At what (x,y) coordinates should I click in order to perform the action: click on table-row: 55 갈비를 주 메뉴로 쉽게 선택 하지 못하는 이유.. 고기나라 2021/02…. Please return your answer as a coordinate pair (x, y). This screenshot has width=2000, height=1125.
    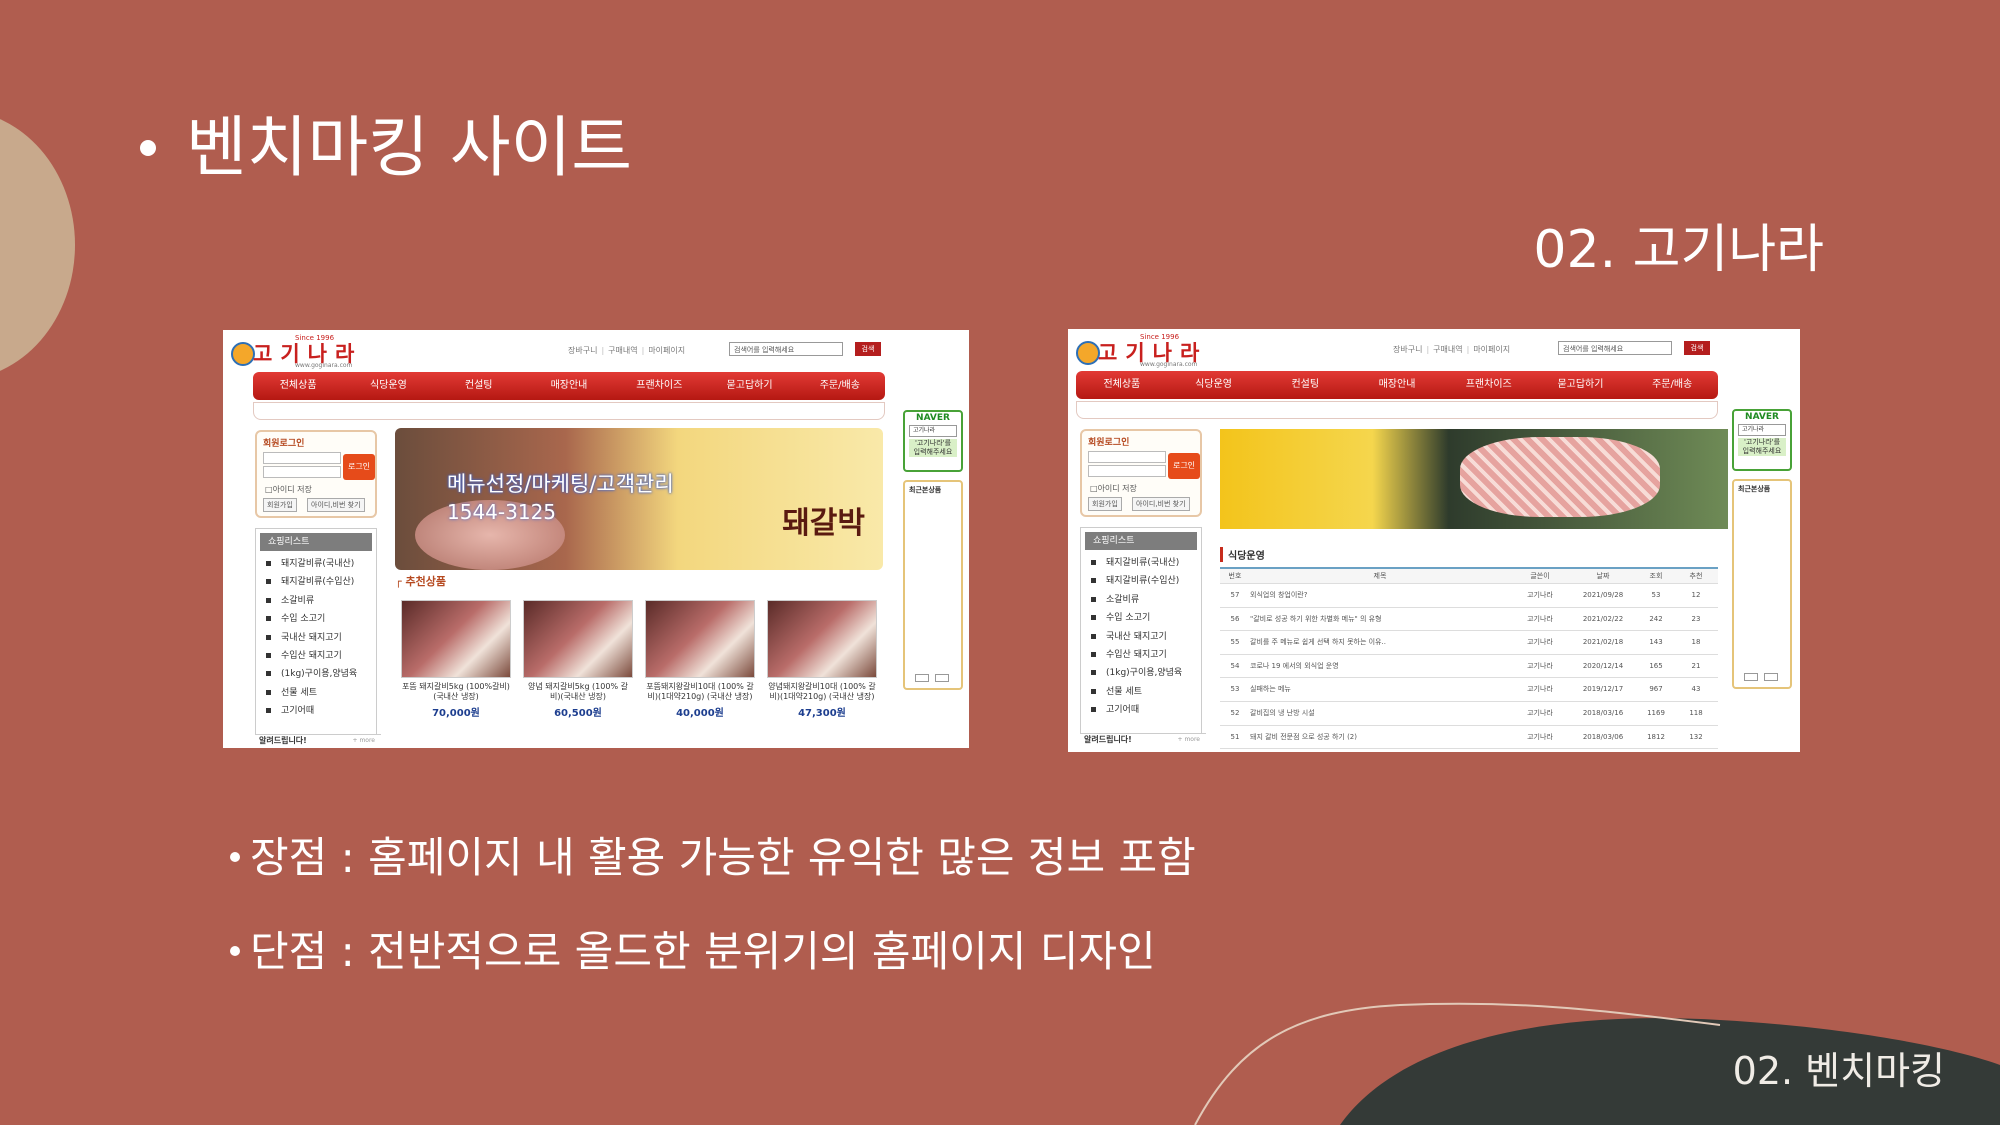
    Looking at the image, I should click on (1469, 643).